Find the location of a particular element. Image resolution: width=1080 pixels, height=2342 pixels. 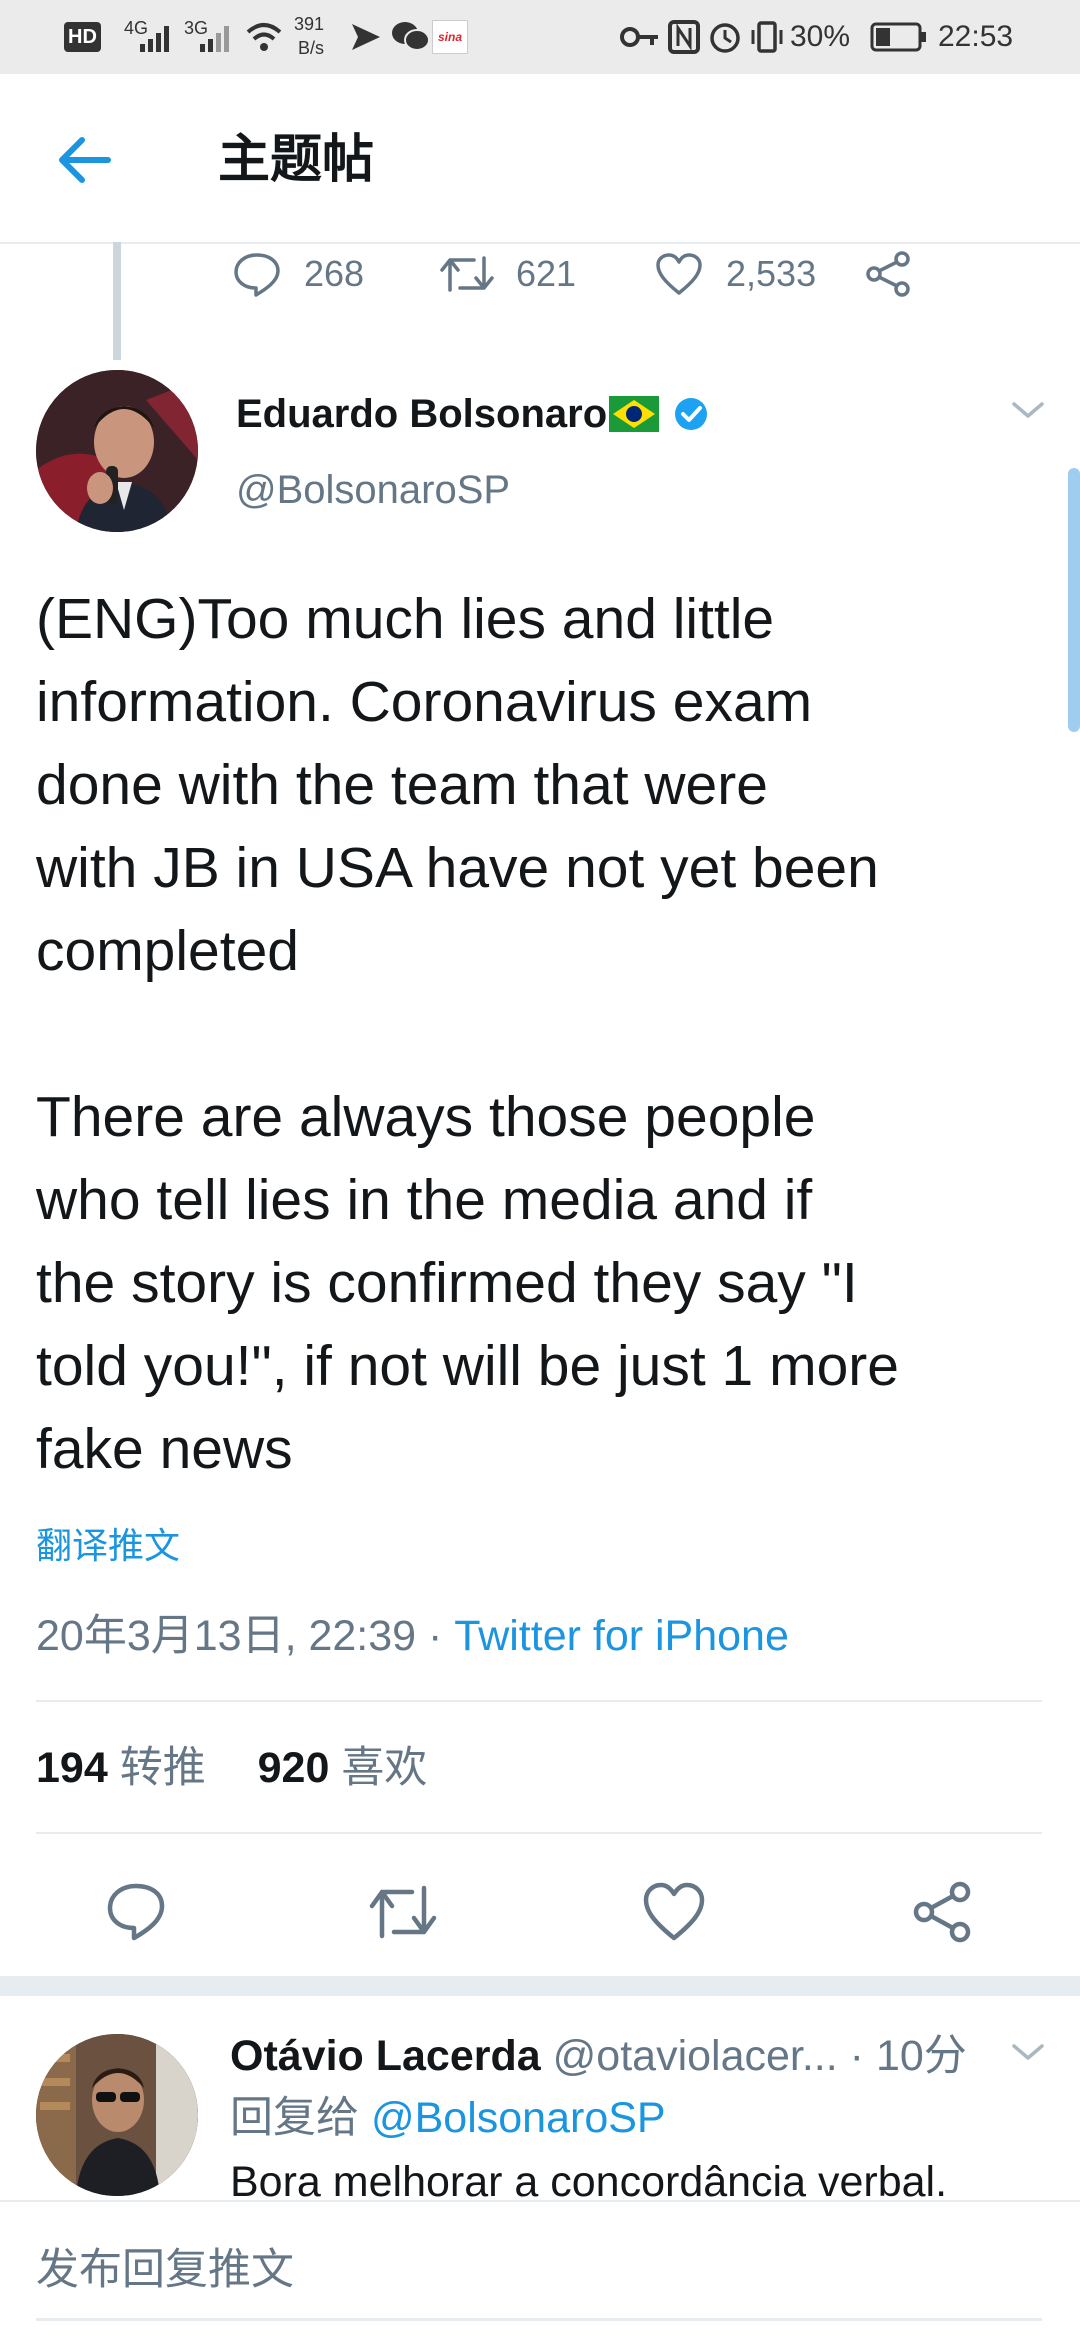

translate-link: 翻译推文 is located at coordinates (108, 1546).